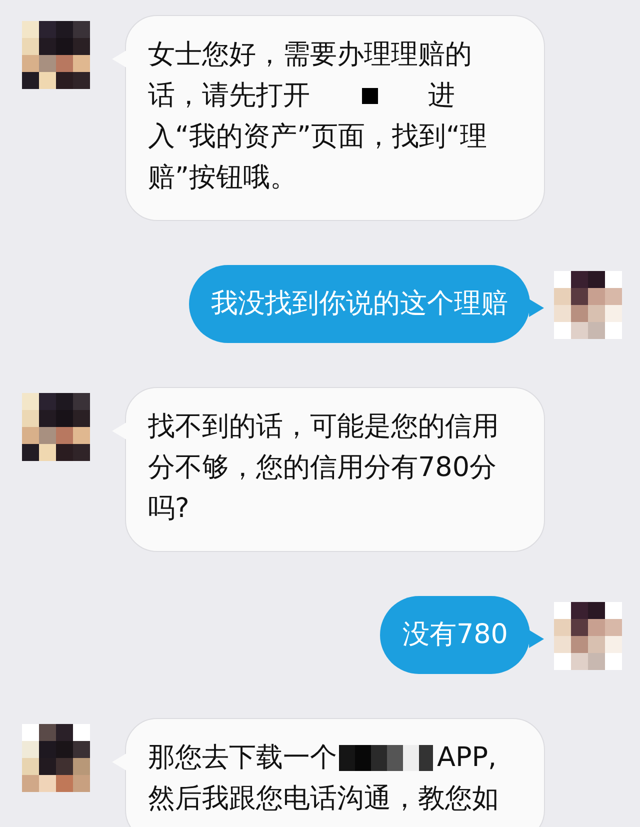 This screenshot has height=827, width=640. What do you see at coordinates (322, 468) in the screenshot?
I see `message-text: 分不够，您的信用分有780分` at bounding box center [322, 468].